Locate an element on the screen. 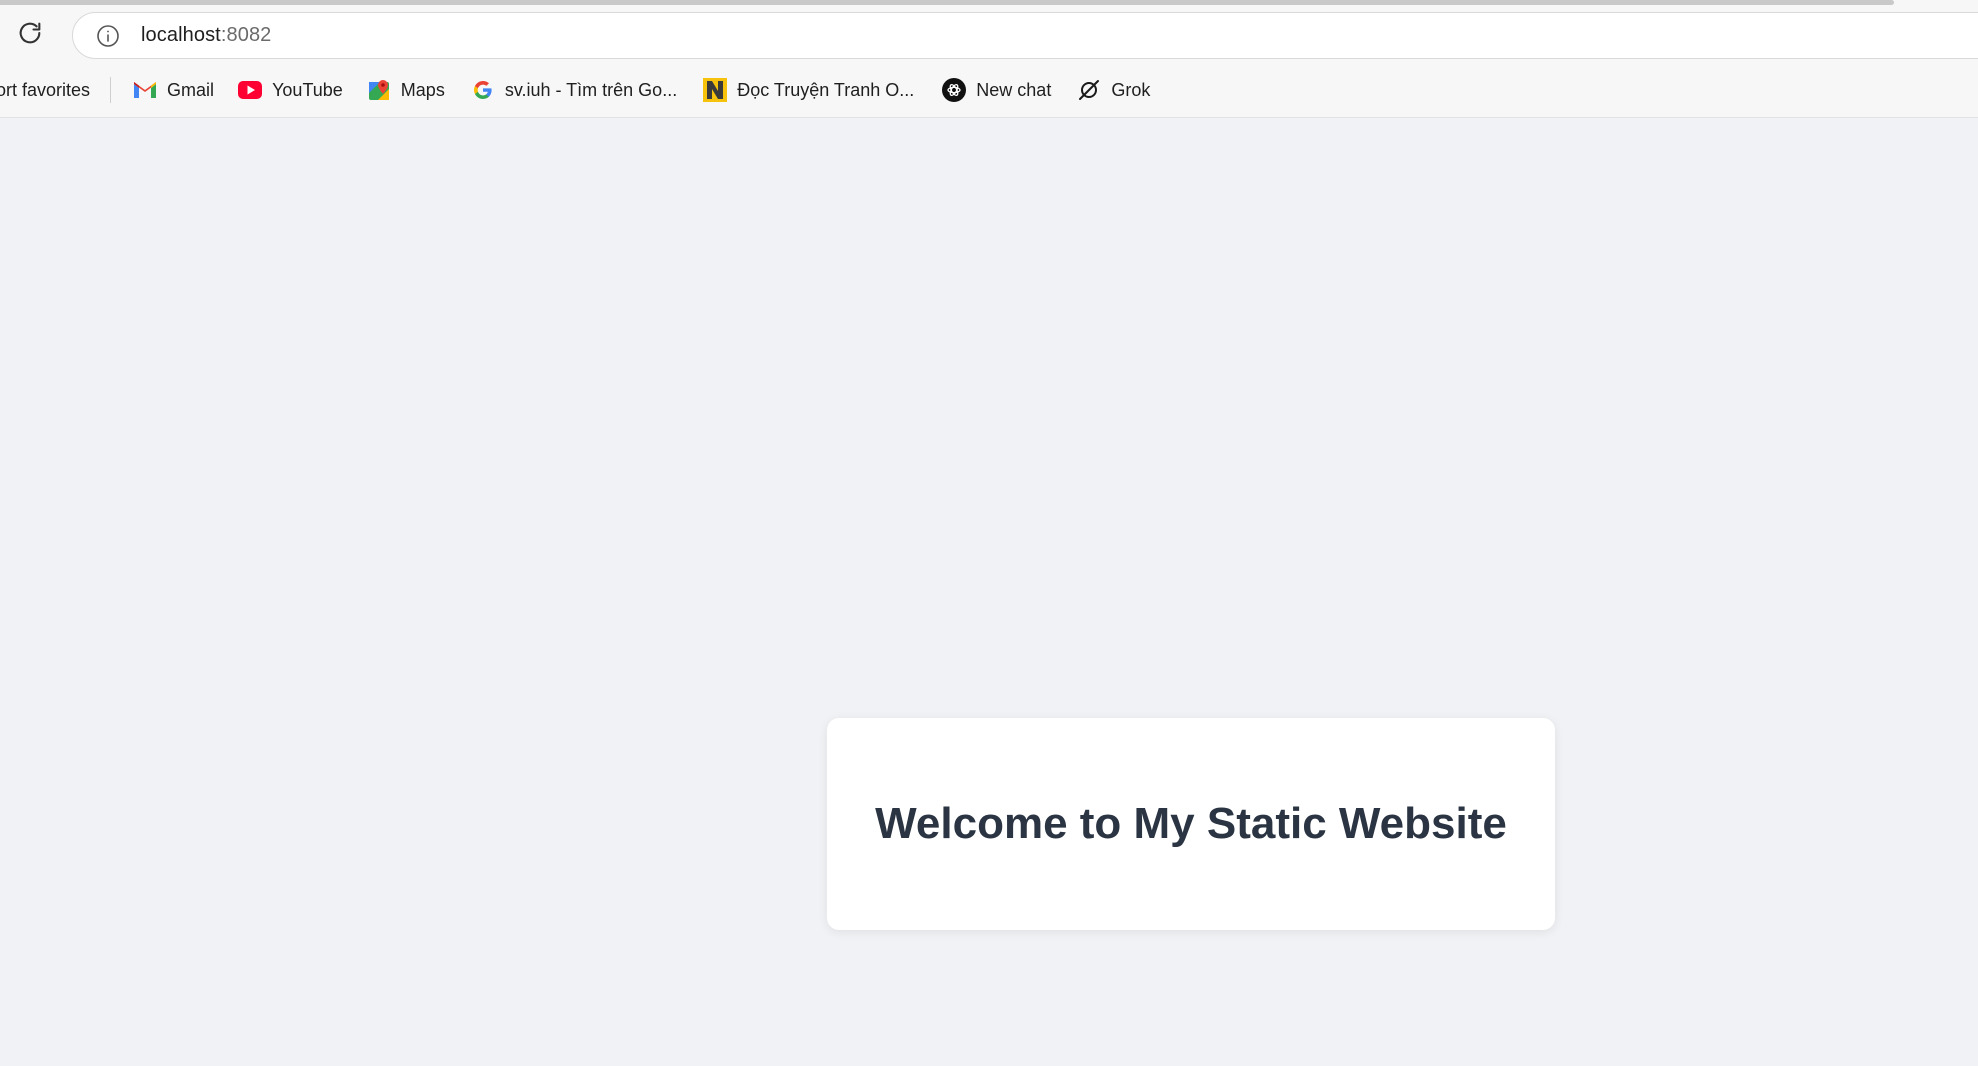 The image size is (1978, 1066). bookmark-import-favorites: ort favorites is located at coordinates (45, 90).